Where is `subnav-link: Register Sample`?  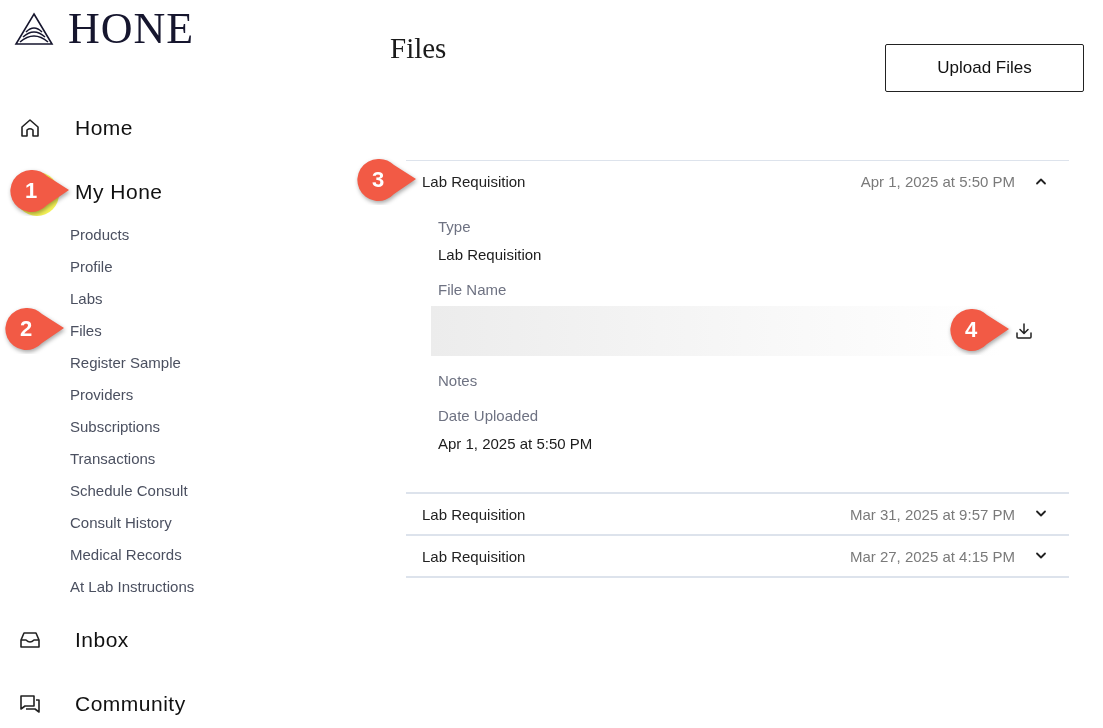
subnav-link: Register Sample is located at coordinates (125, 362).